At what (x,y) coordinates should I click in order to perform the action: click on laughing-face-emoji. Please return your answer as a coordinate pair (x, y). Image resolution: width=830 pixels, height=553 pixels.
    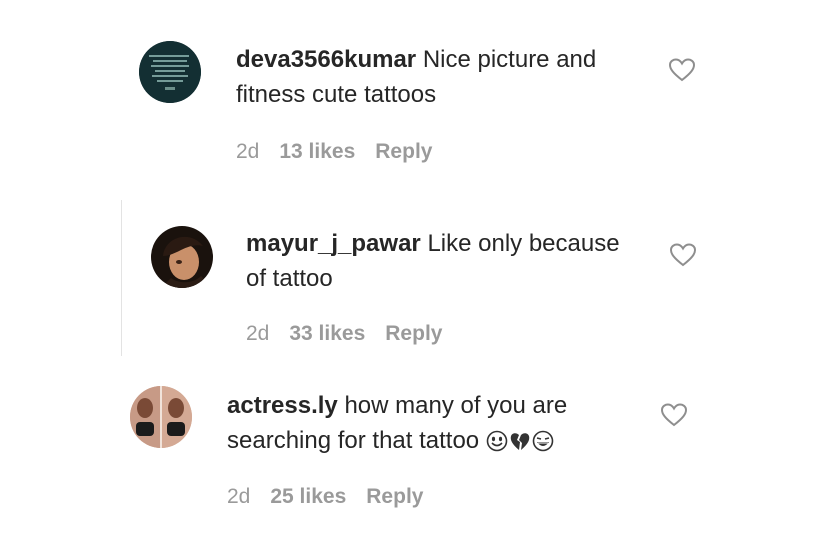
    Looking at the image, I should click on (543, 441).